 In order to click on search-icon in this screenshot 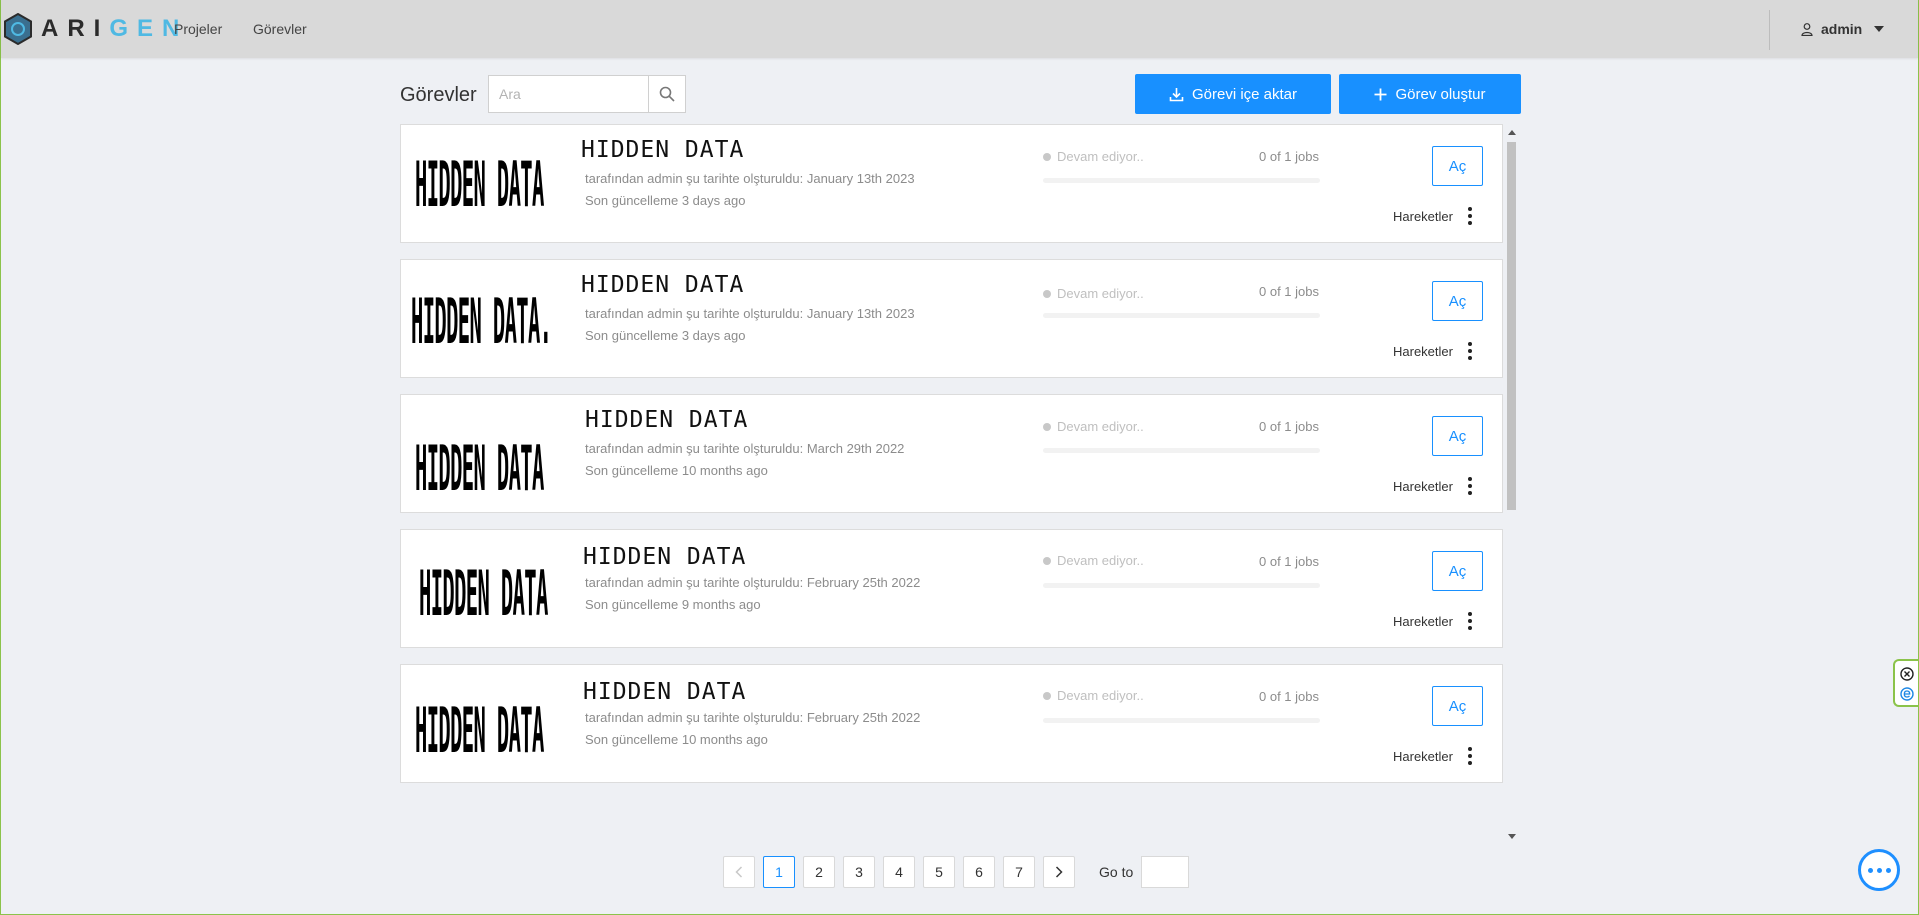, I will do `click(667, 94)`.